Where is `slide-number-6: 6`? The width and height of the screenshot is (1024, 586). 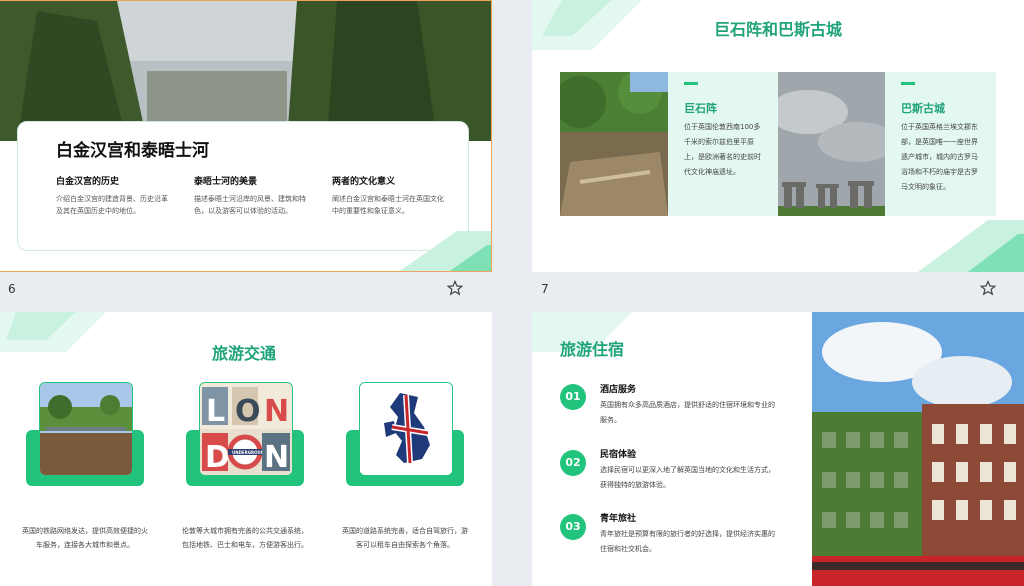 slide-number-6: 6 is located at coordinates (12, 289).